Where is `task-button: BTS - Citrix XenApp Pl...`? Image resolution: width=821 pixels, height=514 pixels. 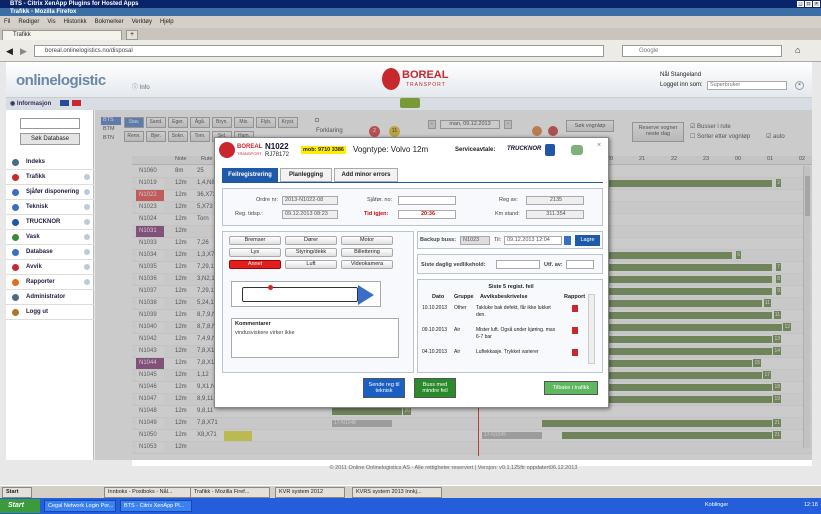 task-button: BTS - Citrix XenApp Pl... is located at coordinates (156, 506).